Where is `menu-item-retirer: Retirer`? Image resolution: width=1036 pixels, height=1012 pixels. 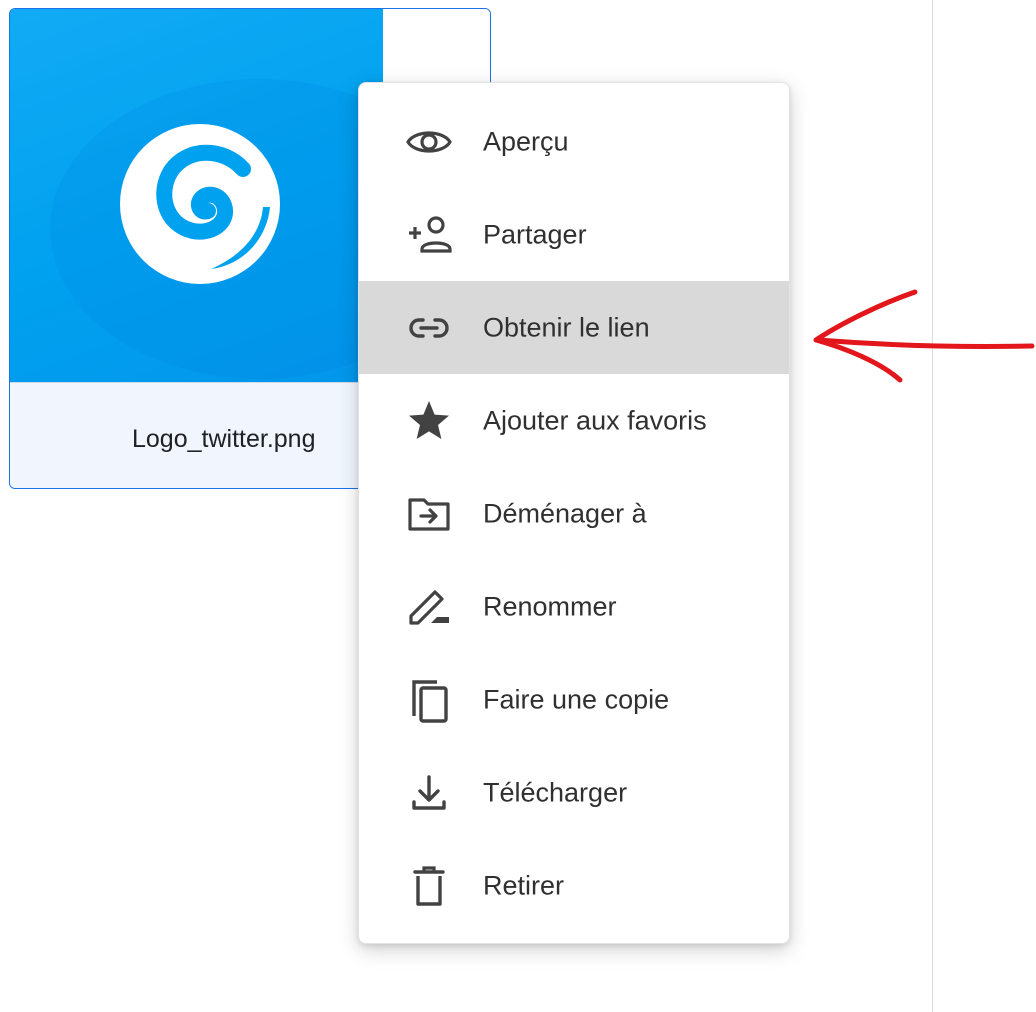
menu-item-retirer: Retirer is located at coordinates (574, 885).